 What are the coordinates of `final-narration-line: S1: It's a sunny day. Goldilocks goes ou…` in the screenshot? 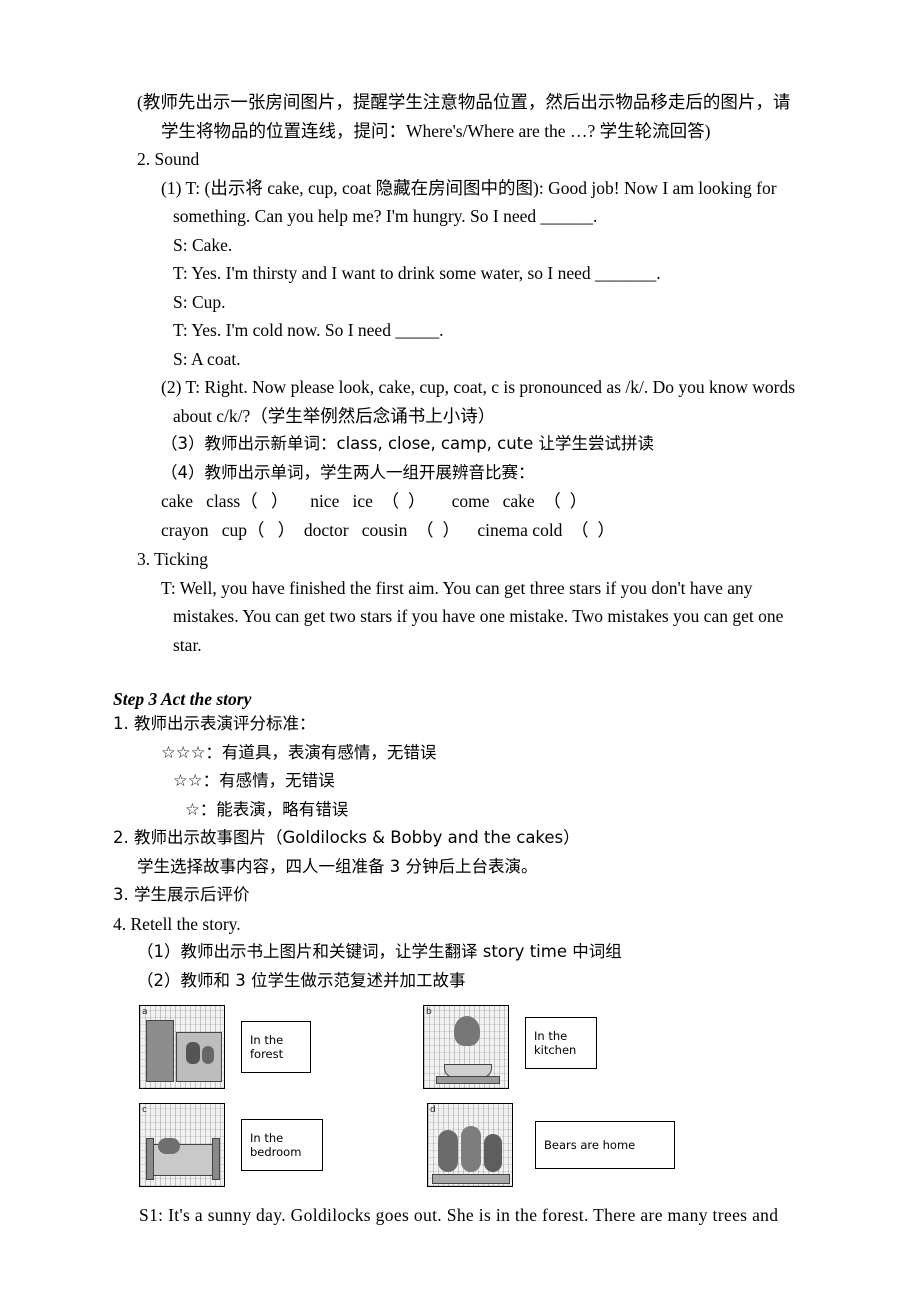 It's located at (459, 1215).